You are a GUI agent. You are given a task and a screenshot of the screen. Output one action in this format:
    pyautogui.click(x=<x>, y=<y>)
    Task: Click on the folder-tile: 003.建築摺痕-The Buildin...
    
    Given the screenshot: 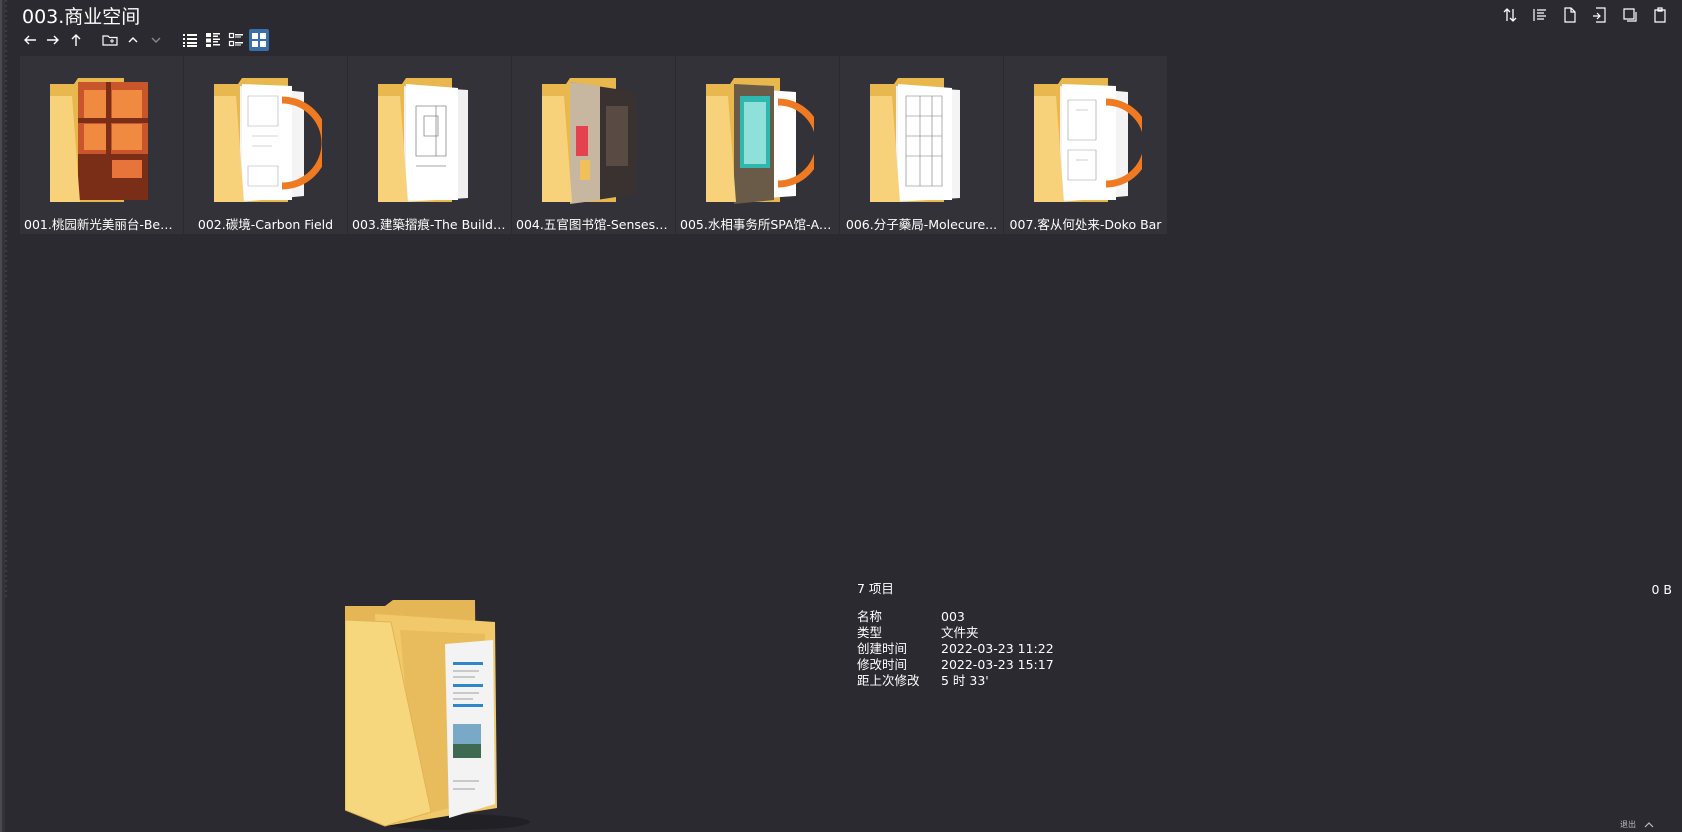 What is the action you would take?
    pyautogui.click(x=429, y=145)
    